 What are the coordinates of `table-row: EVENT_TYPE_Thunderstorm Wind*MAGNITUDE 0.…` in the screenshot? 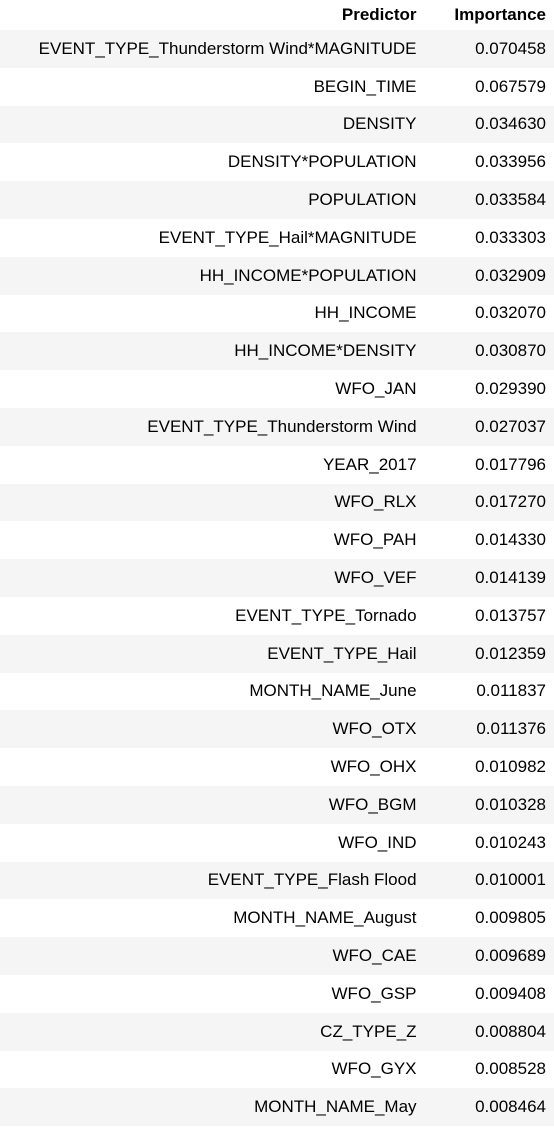 It's located at (277, 49).